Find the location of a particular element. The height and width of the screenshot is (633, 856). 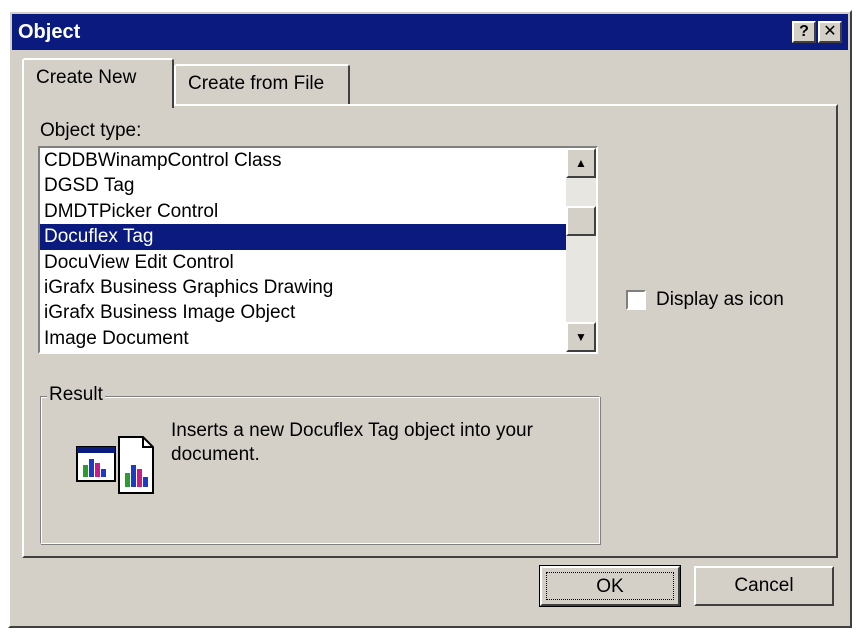

tab-label: Create from File is located at coordinates (256, 83).